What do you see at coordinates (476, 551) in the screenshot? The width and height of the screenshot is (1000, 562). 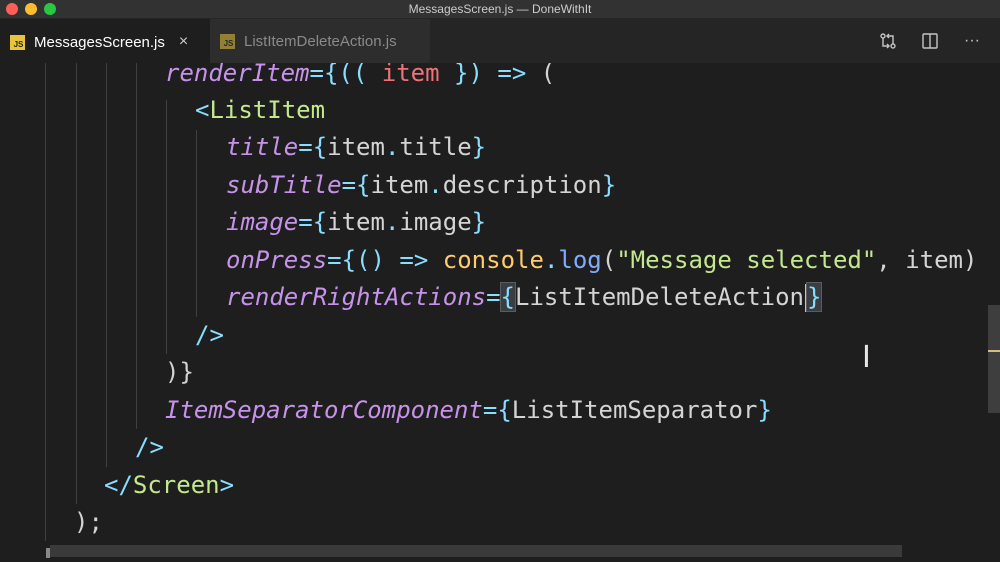 I see `horizontal-scrollbar` at bounding box center [476, 551].